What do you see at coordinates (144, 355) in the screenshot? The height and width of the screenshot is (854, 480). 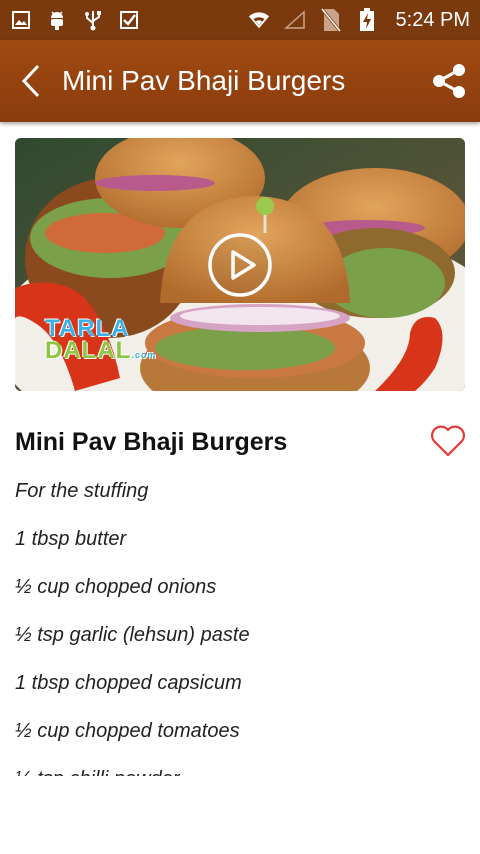 I see `watermark-suffix: .com` at bounding box center [144, 355].